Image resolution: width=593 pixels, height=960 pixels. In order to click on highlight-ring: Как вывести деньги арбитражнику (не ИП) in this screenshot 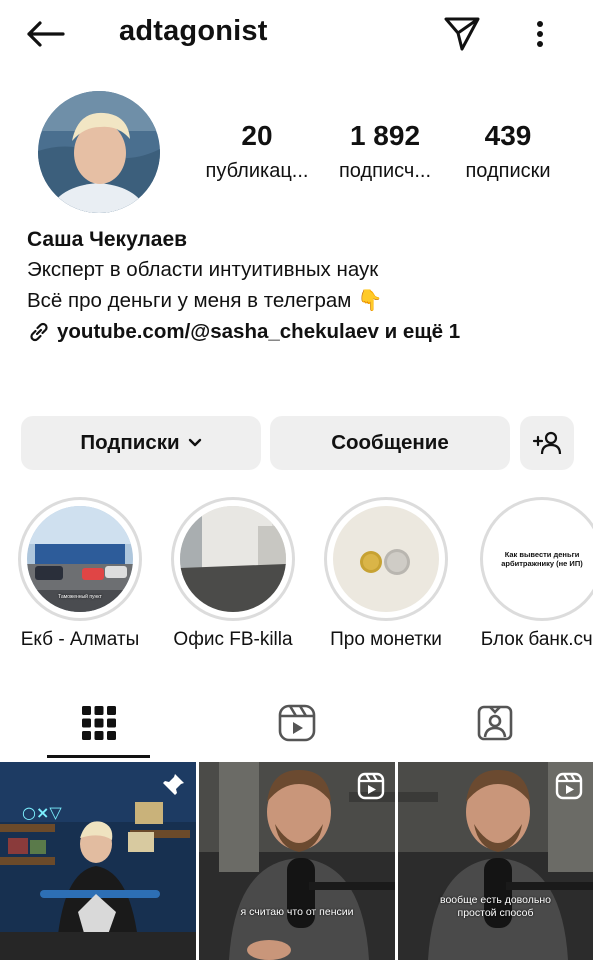, I will do `click(536, 559)`.